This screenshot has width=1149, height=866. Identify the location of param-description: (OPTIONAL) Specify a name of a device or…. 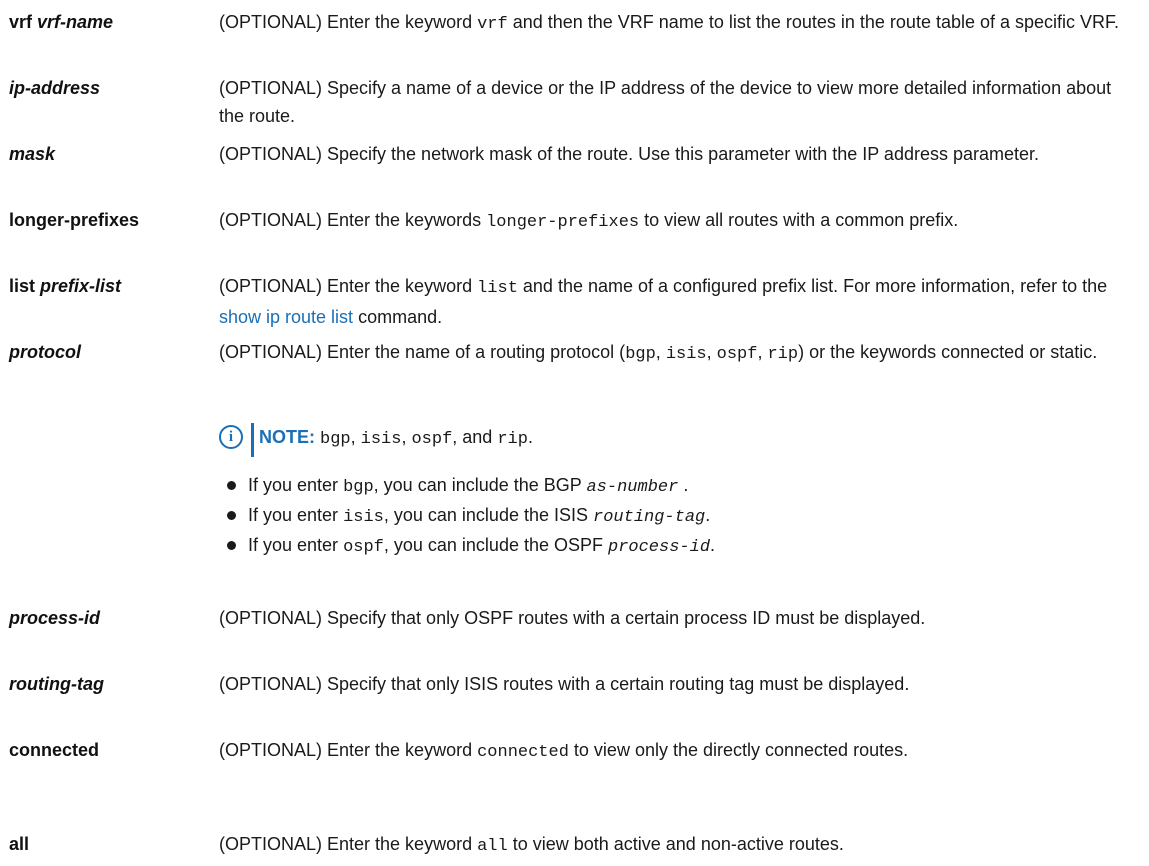
(665, 102).